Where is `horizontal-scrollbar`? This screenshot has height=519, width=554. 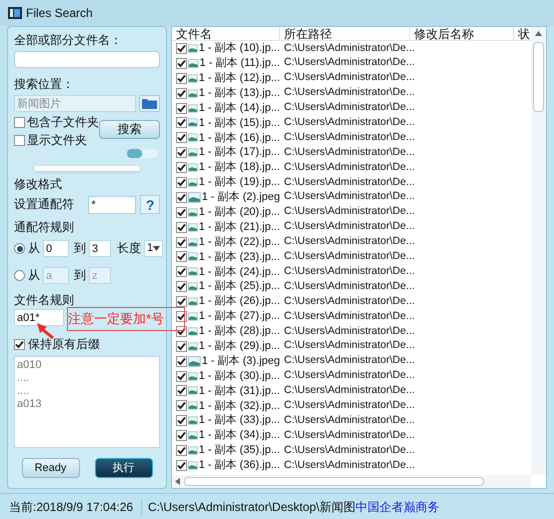
horizontal-scrollbar is located at coordinates (351, 481).